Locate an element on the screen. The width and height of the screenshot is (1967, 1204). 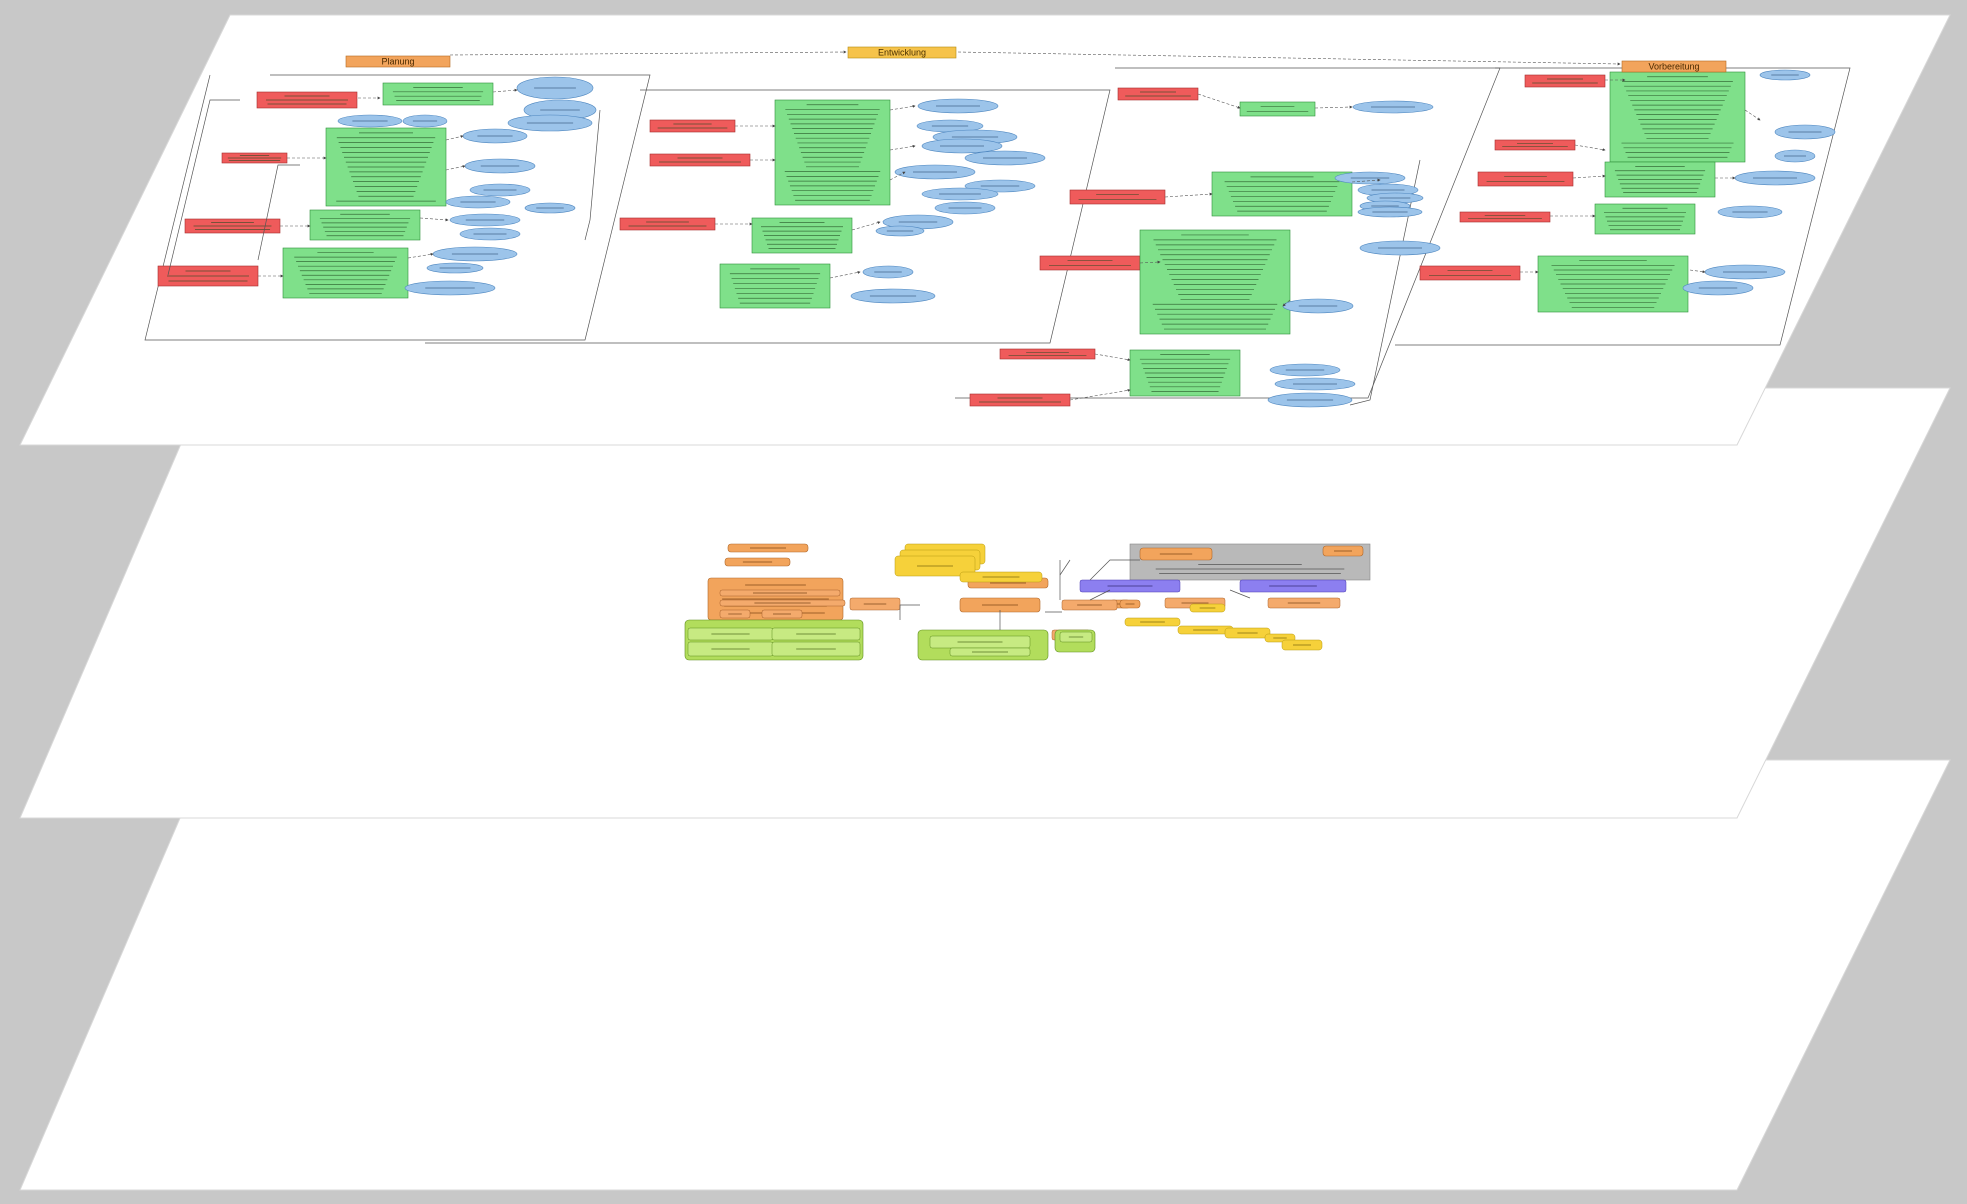
phase-label: Vorbereitung is located at coordinates (1673, 67).